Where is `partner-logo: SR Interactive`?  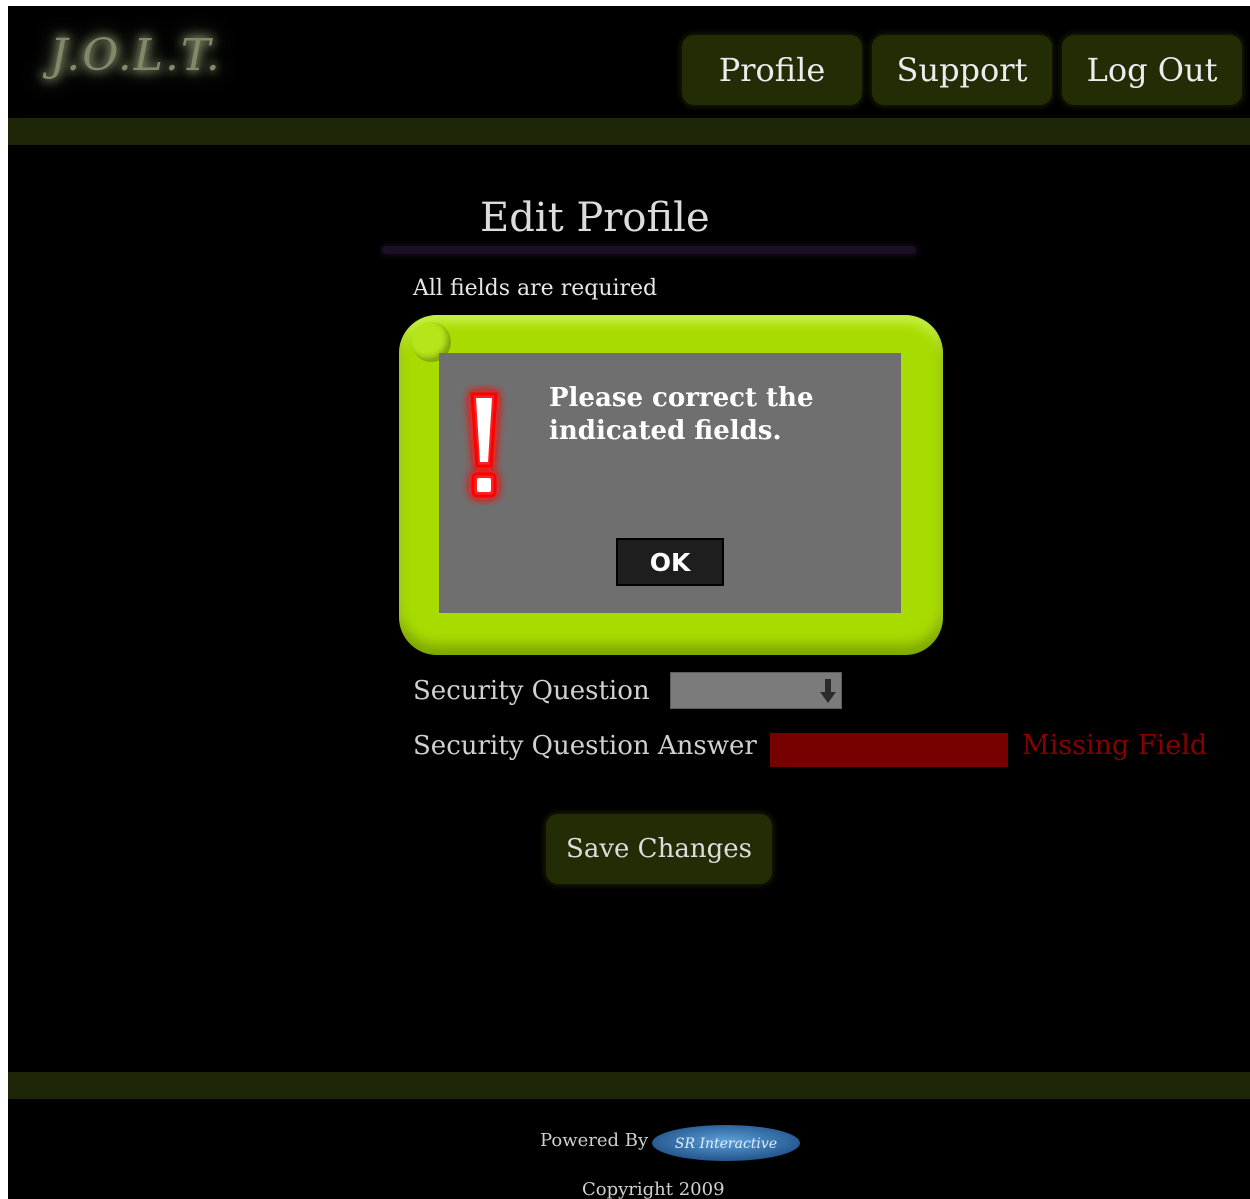 partner-logo: SR Interactive is located at coordinates (726, 1143).